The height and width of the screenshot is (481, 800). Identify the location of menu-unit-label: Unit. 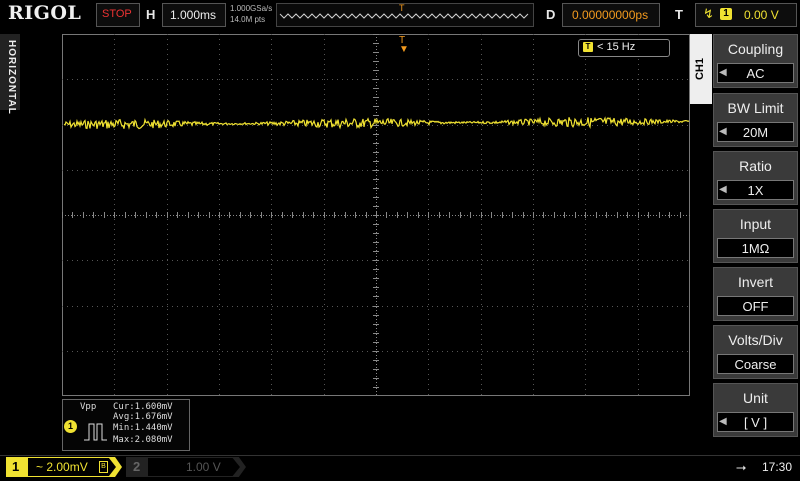
(755, 398).